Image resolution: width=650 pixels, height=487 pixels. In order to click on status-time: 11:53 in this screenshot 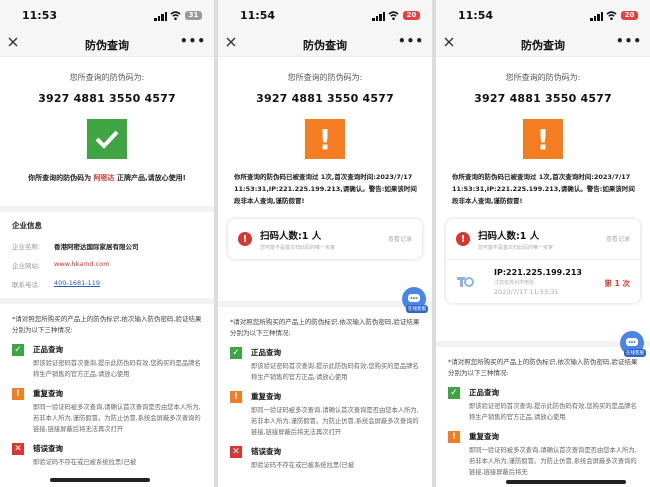, I will do `click(40, 15)`.